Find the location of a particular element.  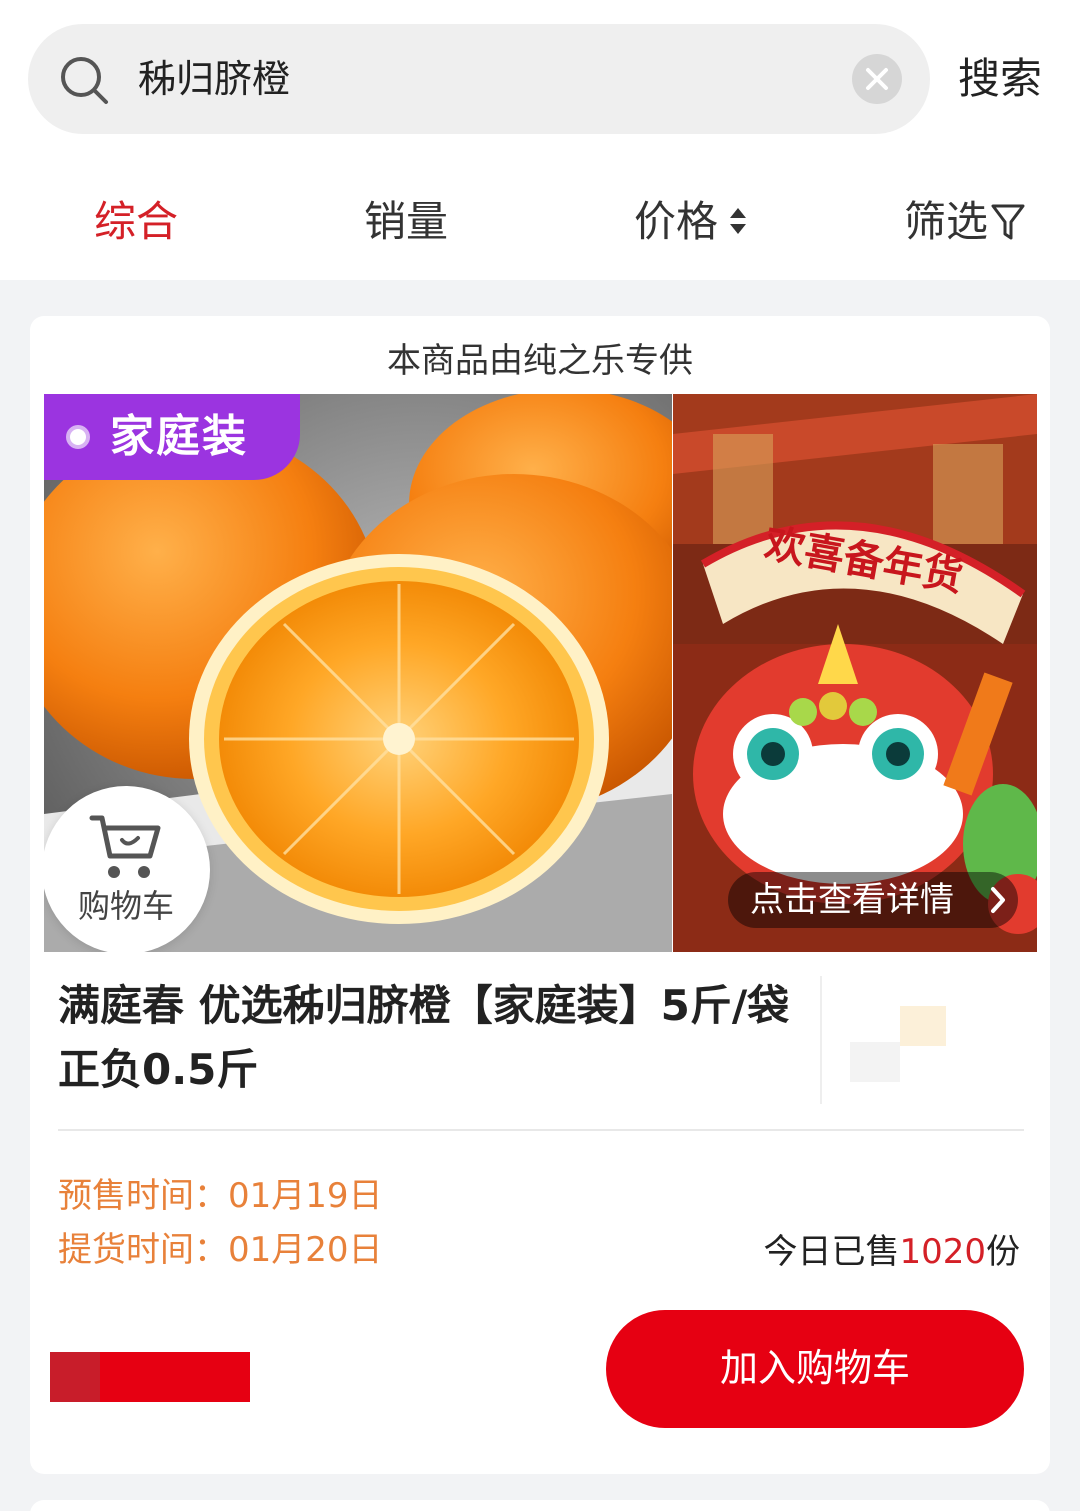

sort-arrows-icon is located at coordinates (738, 221).